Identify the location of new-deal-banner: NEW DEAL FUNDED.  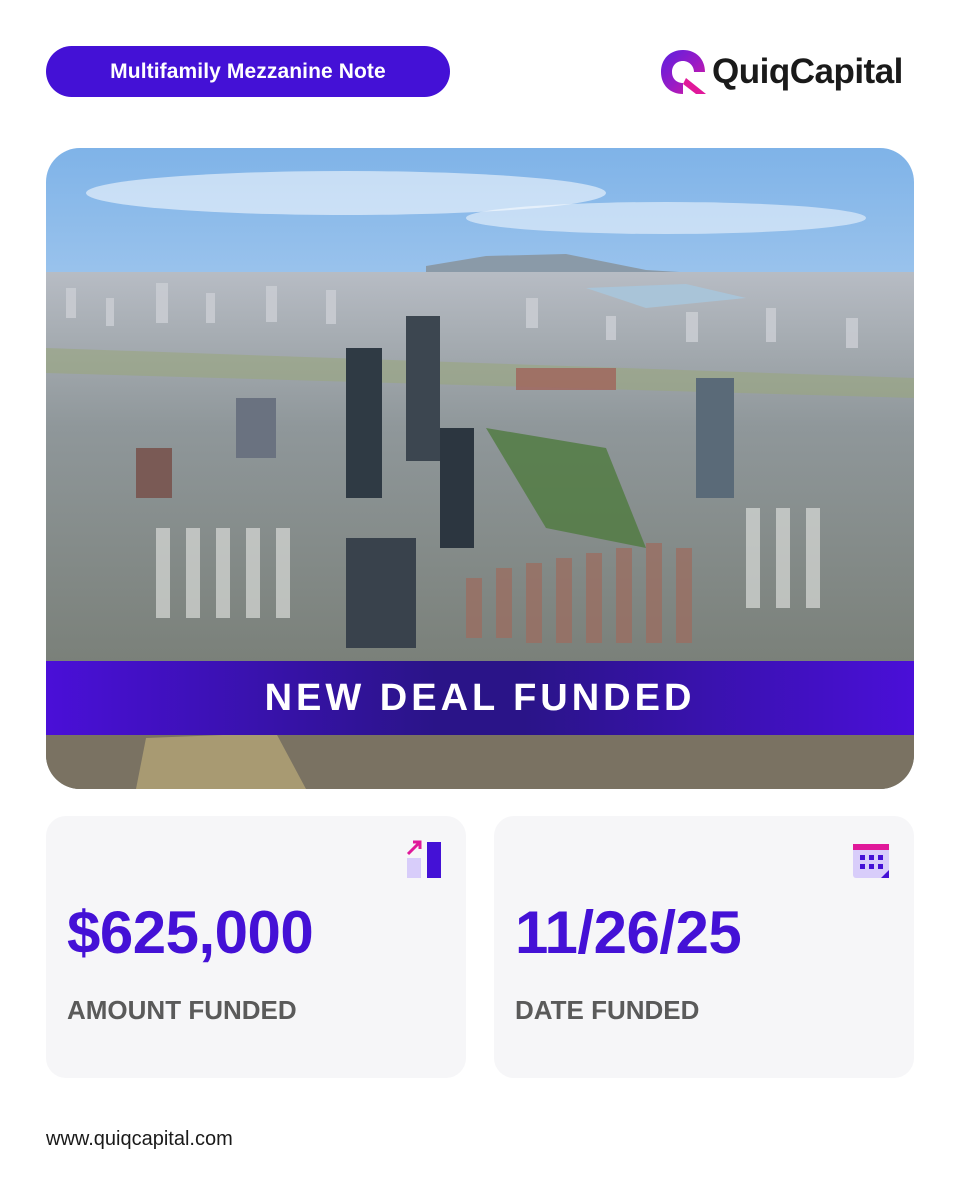
(480, 698).